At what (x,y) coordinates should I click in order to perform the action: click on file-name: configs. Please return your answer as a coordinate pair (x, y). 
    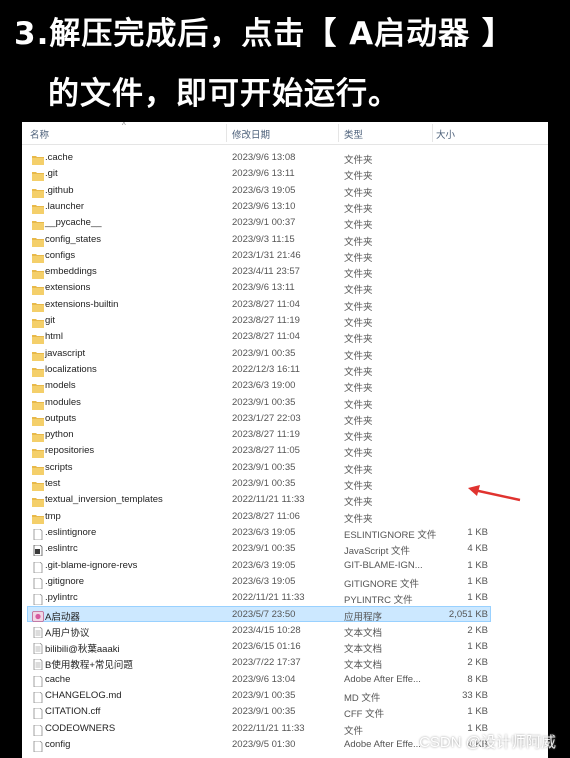
    Looking at the image, I should click on (60, 255).